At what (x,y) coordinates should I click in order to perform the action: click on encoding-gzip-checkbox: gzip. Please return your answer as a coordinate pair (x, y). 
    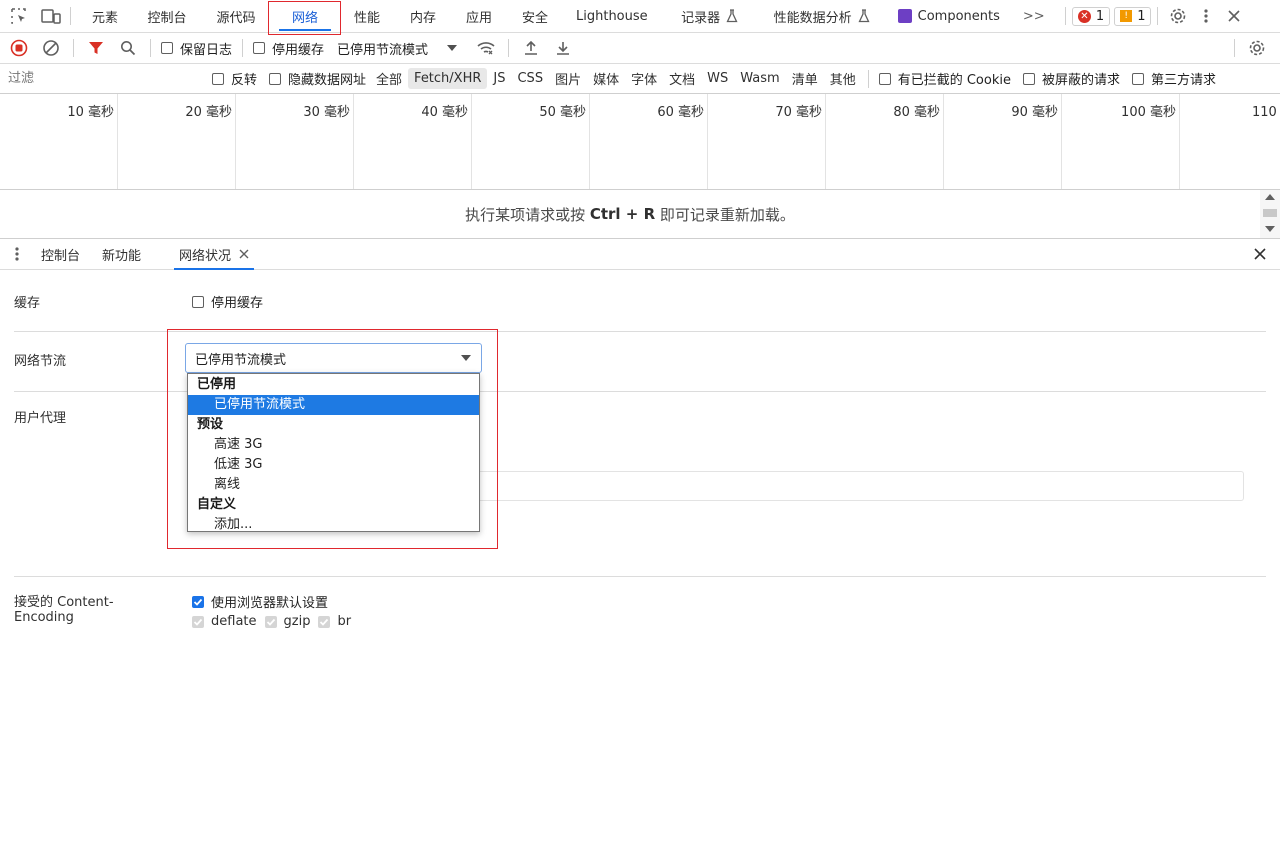
    Looking at the image, I should click on (287, 621).